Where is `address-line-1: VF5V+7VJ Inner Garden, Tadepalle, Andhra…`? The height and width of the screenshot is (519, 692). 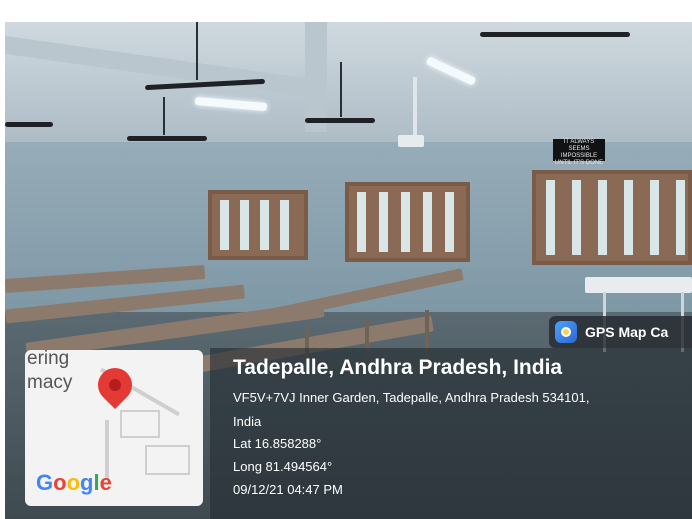
address-line-1: VF5V+7VJ Inner Garden, Tadepalle, Andhra… is located at coordinates (411, 397).